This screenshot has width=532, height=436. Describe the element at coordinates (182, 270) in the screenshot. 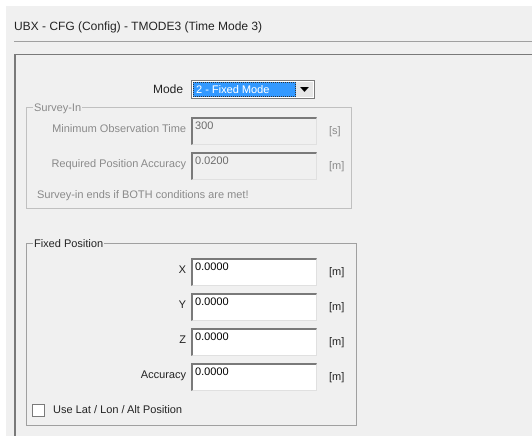

I see `field-label: X` at that location.